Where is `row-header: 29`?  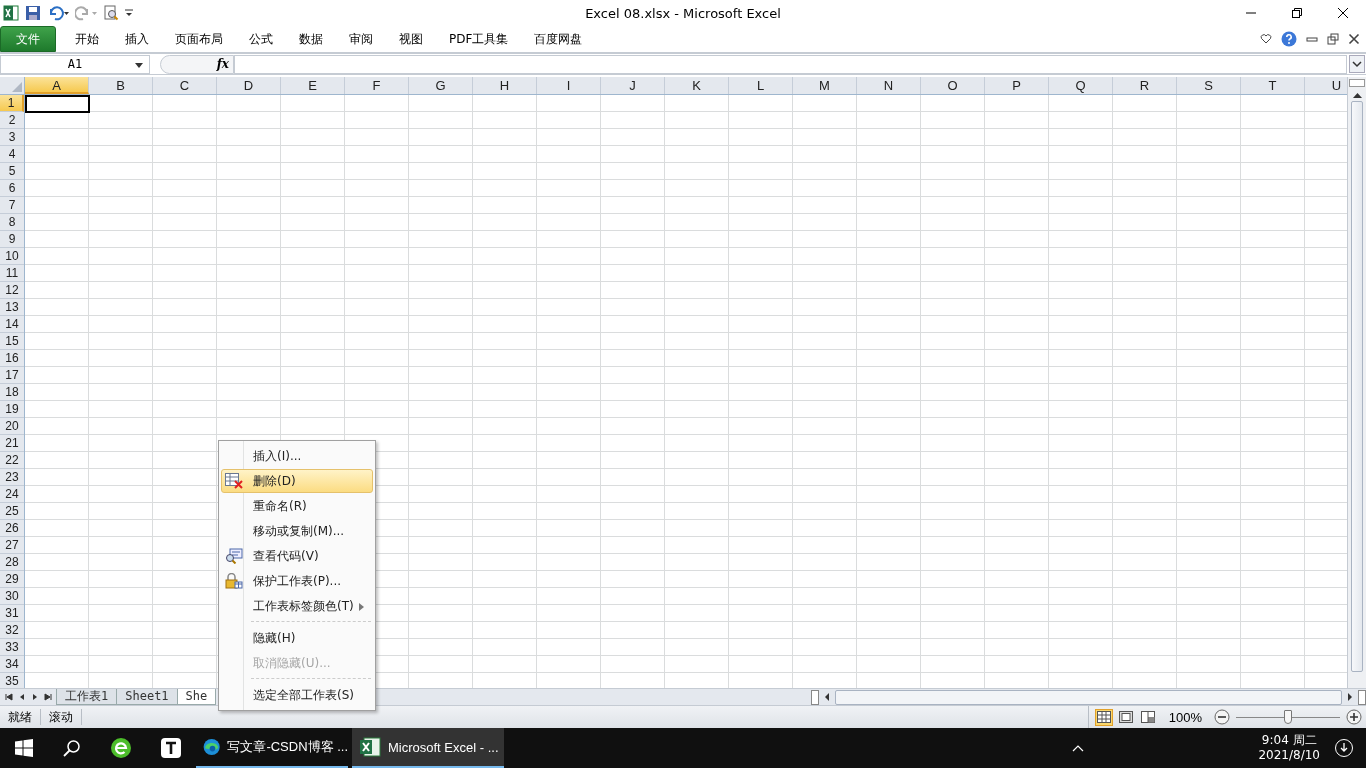
row-header: 29 is located at coordinates (12, 579).